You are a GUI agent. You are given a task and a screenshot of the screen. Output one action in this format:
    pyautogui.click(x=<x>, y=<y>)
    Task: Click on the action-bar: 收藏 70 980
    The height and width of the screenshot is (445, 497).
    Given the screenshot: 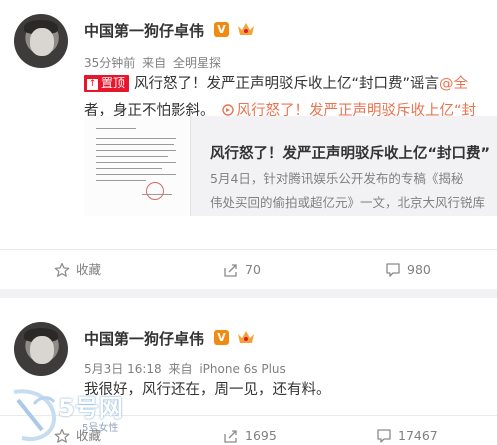 What is the action you would take?
    pyautogui.click(x=248, y=269)
    